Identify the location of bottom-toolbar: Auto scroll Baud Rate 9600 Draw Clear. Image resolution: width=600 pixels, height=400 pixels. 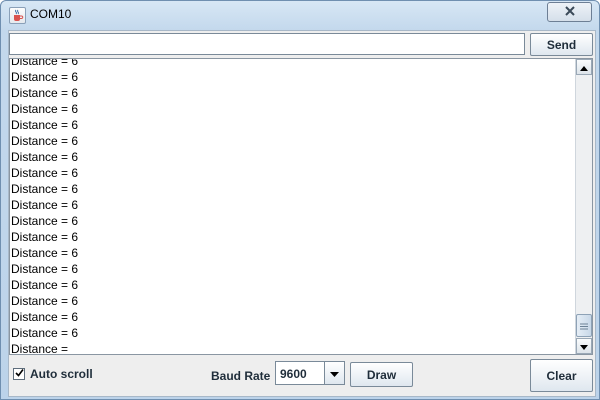
(302, 376).